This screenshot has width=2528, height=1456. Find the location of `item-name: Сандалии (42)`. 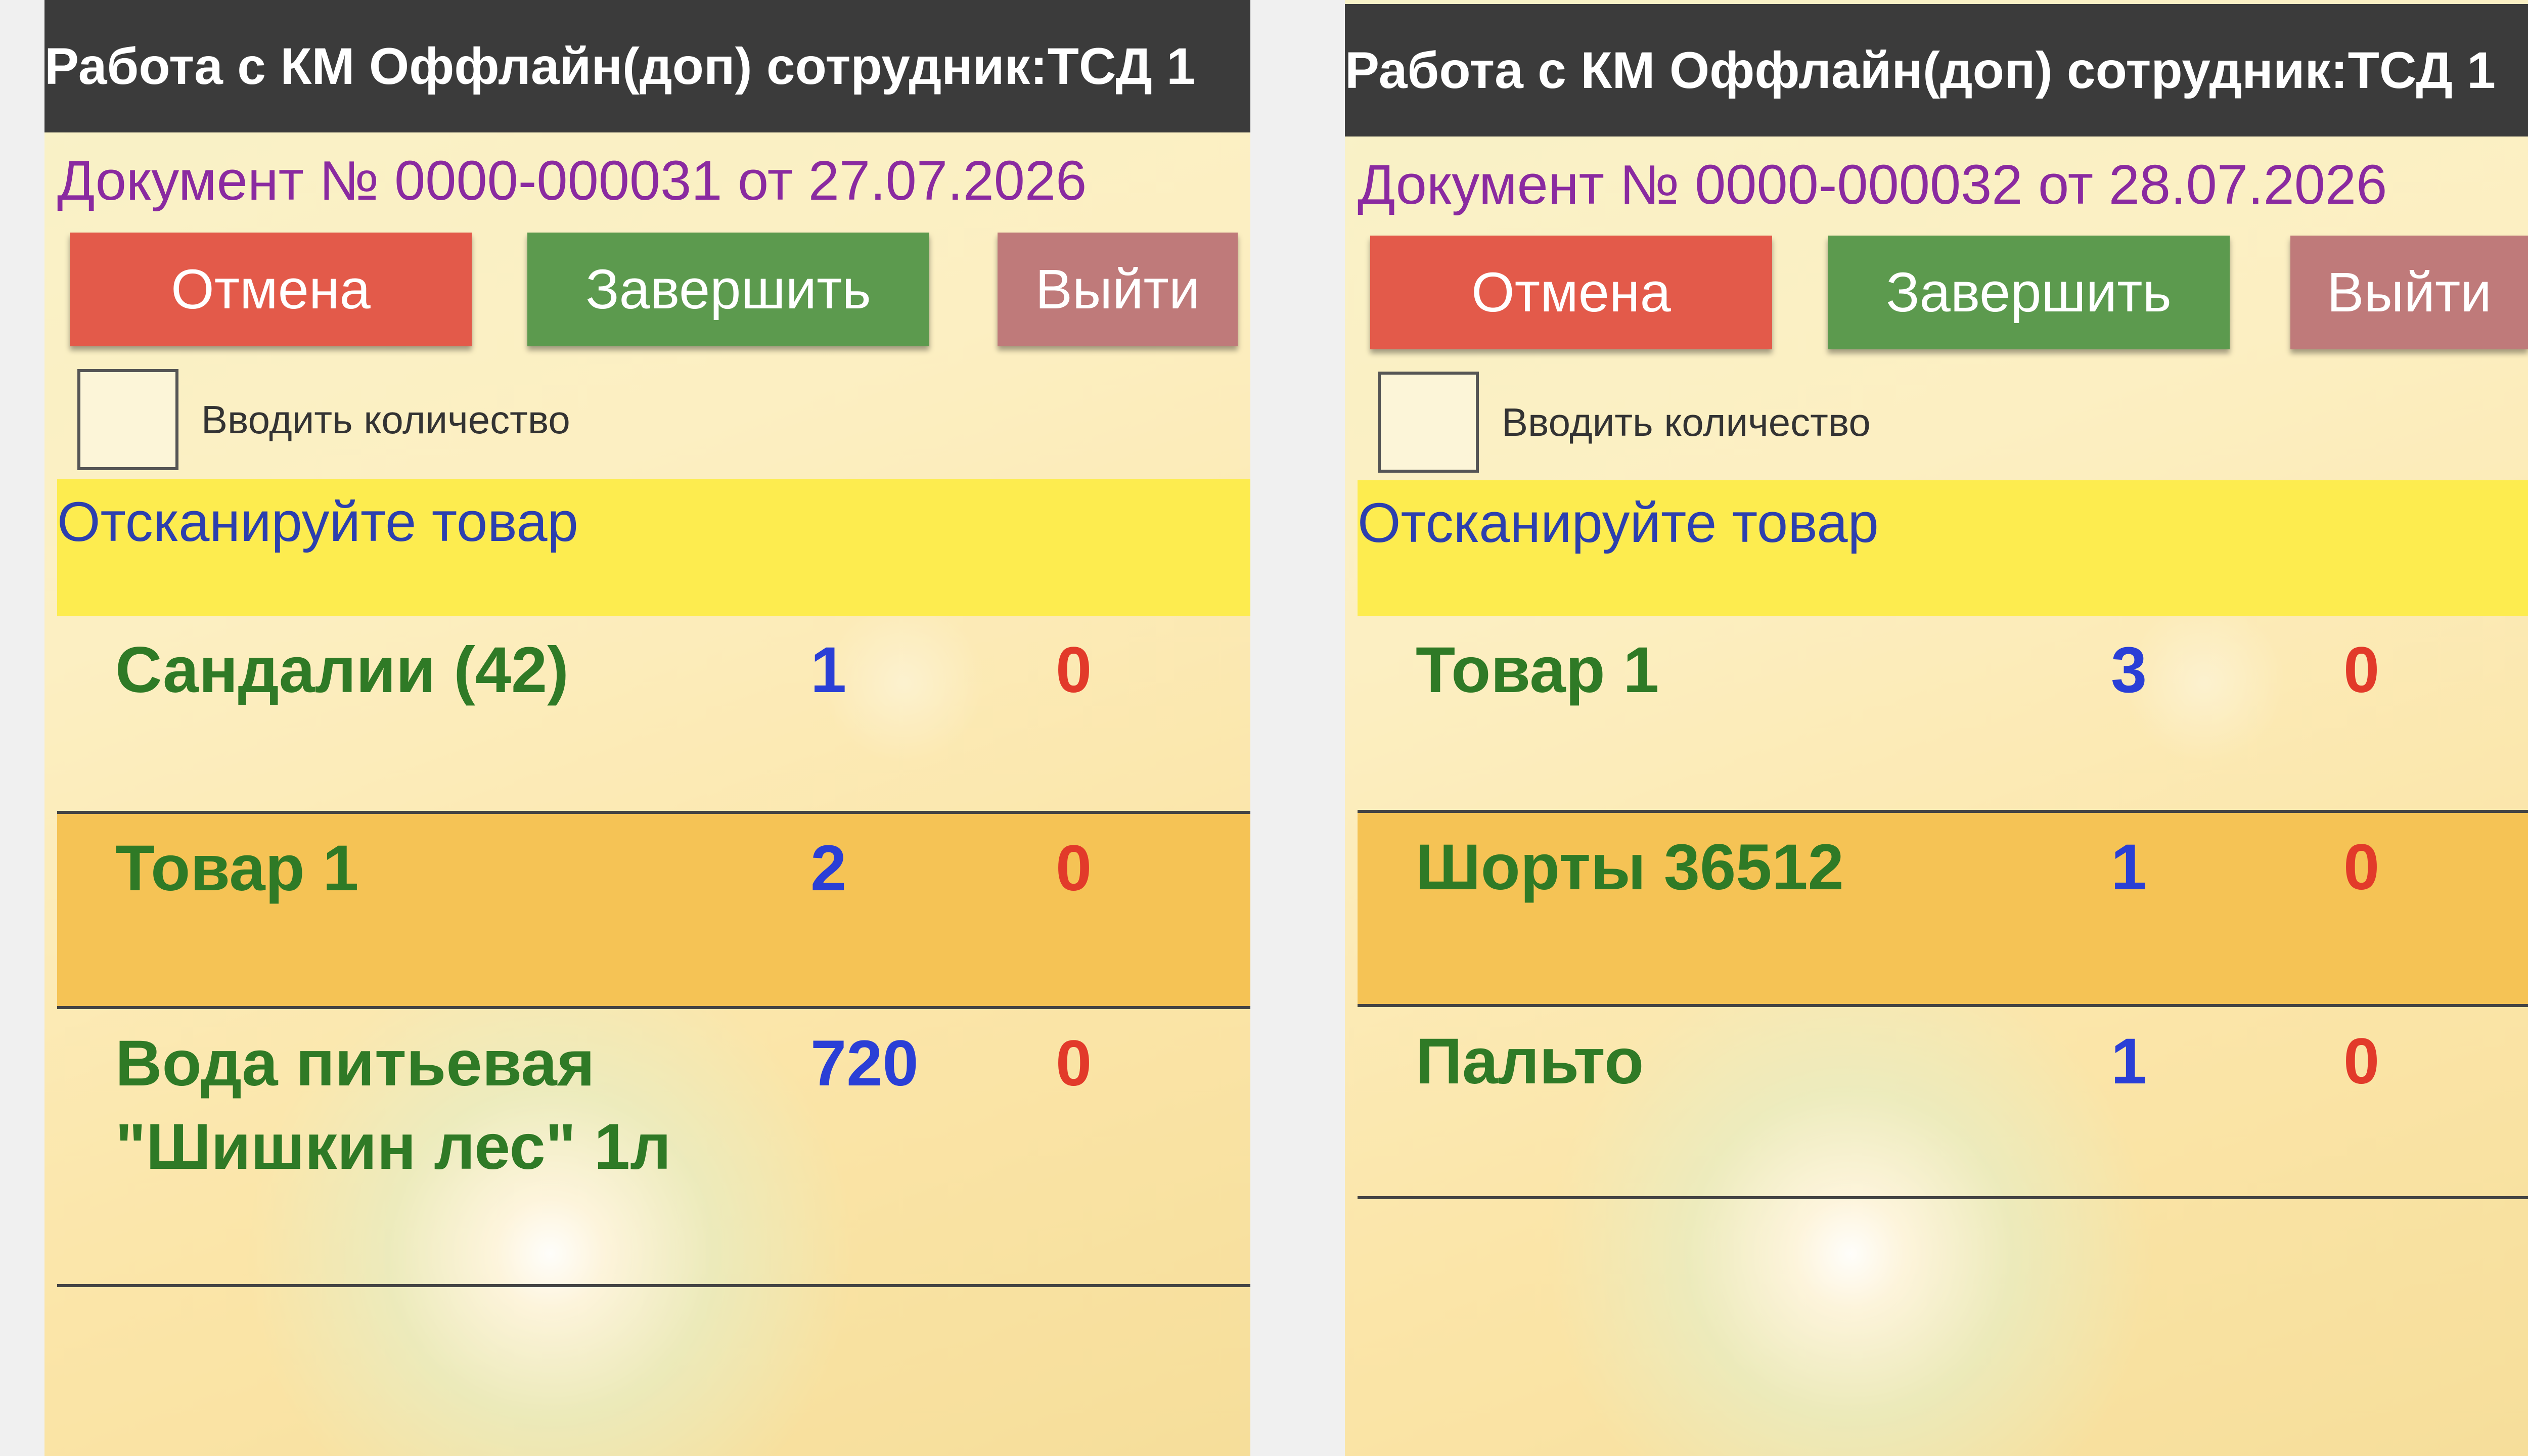

item-name: Сандалии (42) is located at coordinates (342, 670).